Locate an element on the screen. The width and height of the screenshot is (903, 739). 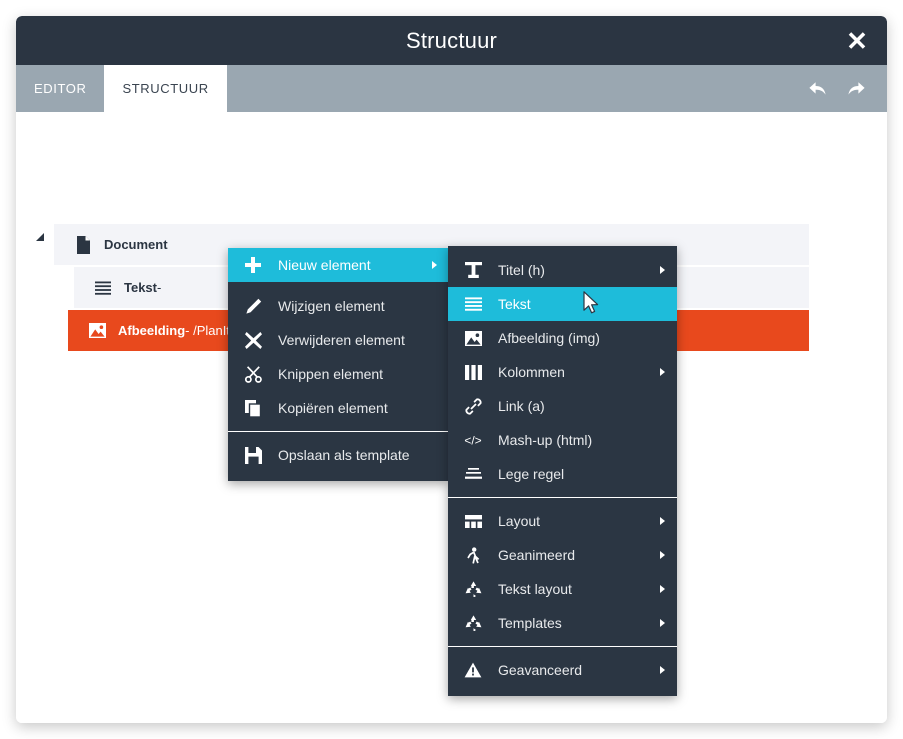
submenu-item-titel: Titel (h) is located at coordinates (562, 270).